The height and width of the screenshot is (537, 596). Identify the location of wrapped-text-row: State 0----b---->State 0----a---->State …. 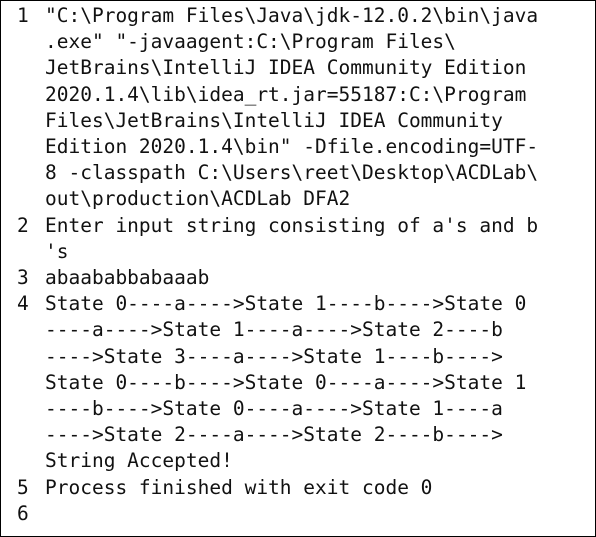
(286, 382).